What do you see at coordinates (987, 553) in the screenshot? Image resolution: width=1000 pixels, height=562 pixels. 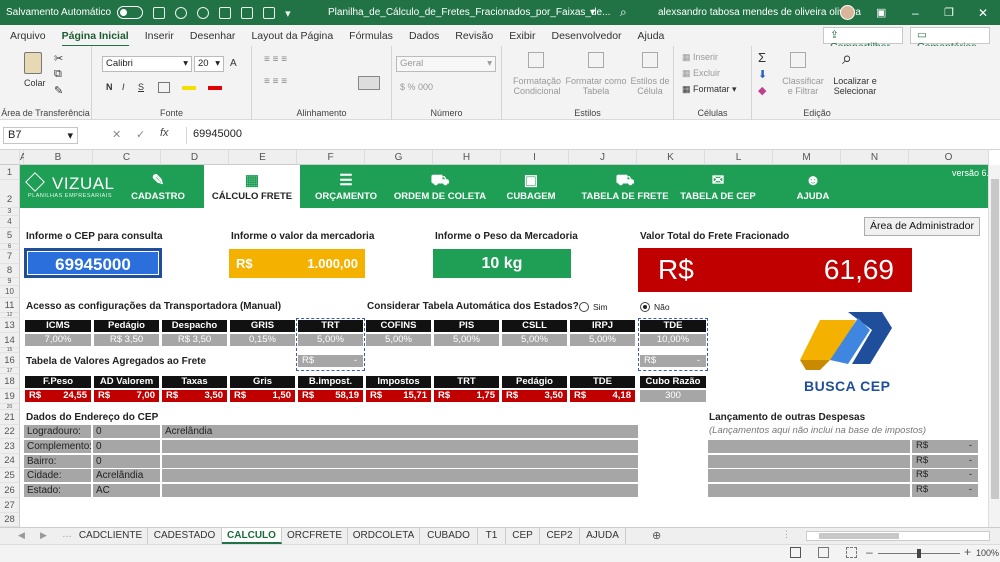 I see `zoom-level: 100%` at bounding box center [987, 553].